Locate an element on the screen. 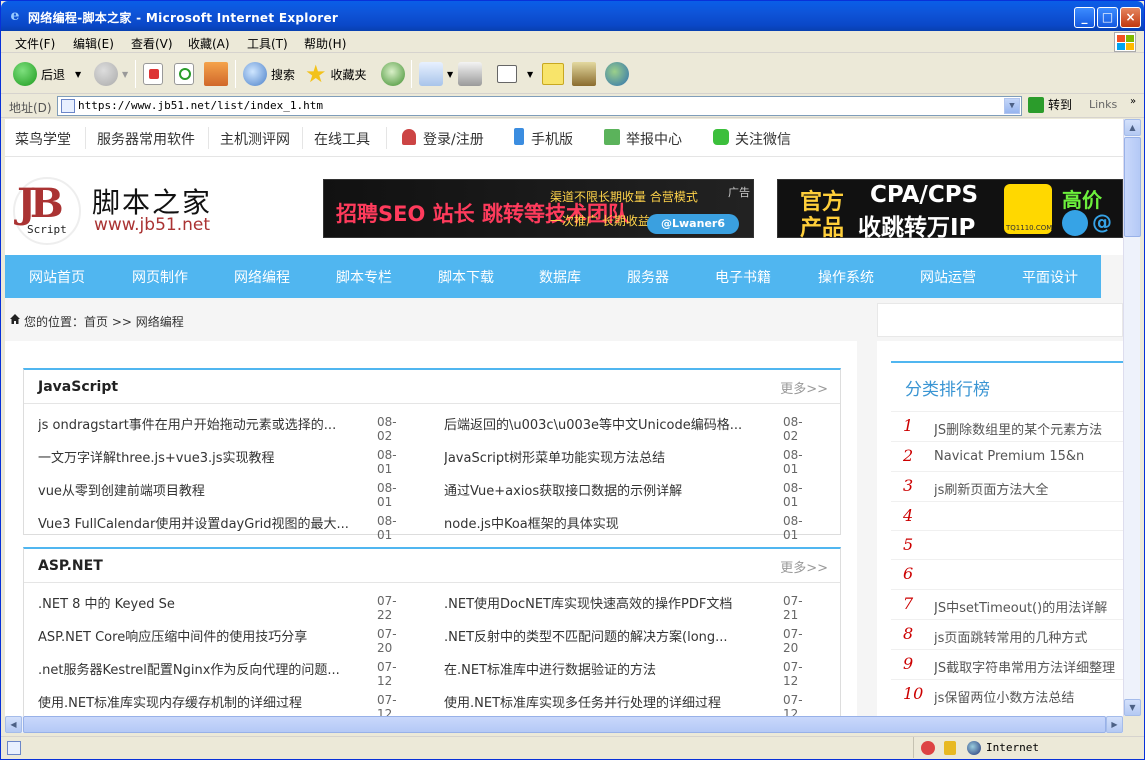 The width and height of the screenshot is (1145, 760). menu-tools: 工具(T) is located at coordinates (267, 43).